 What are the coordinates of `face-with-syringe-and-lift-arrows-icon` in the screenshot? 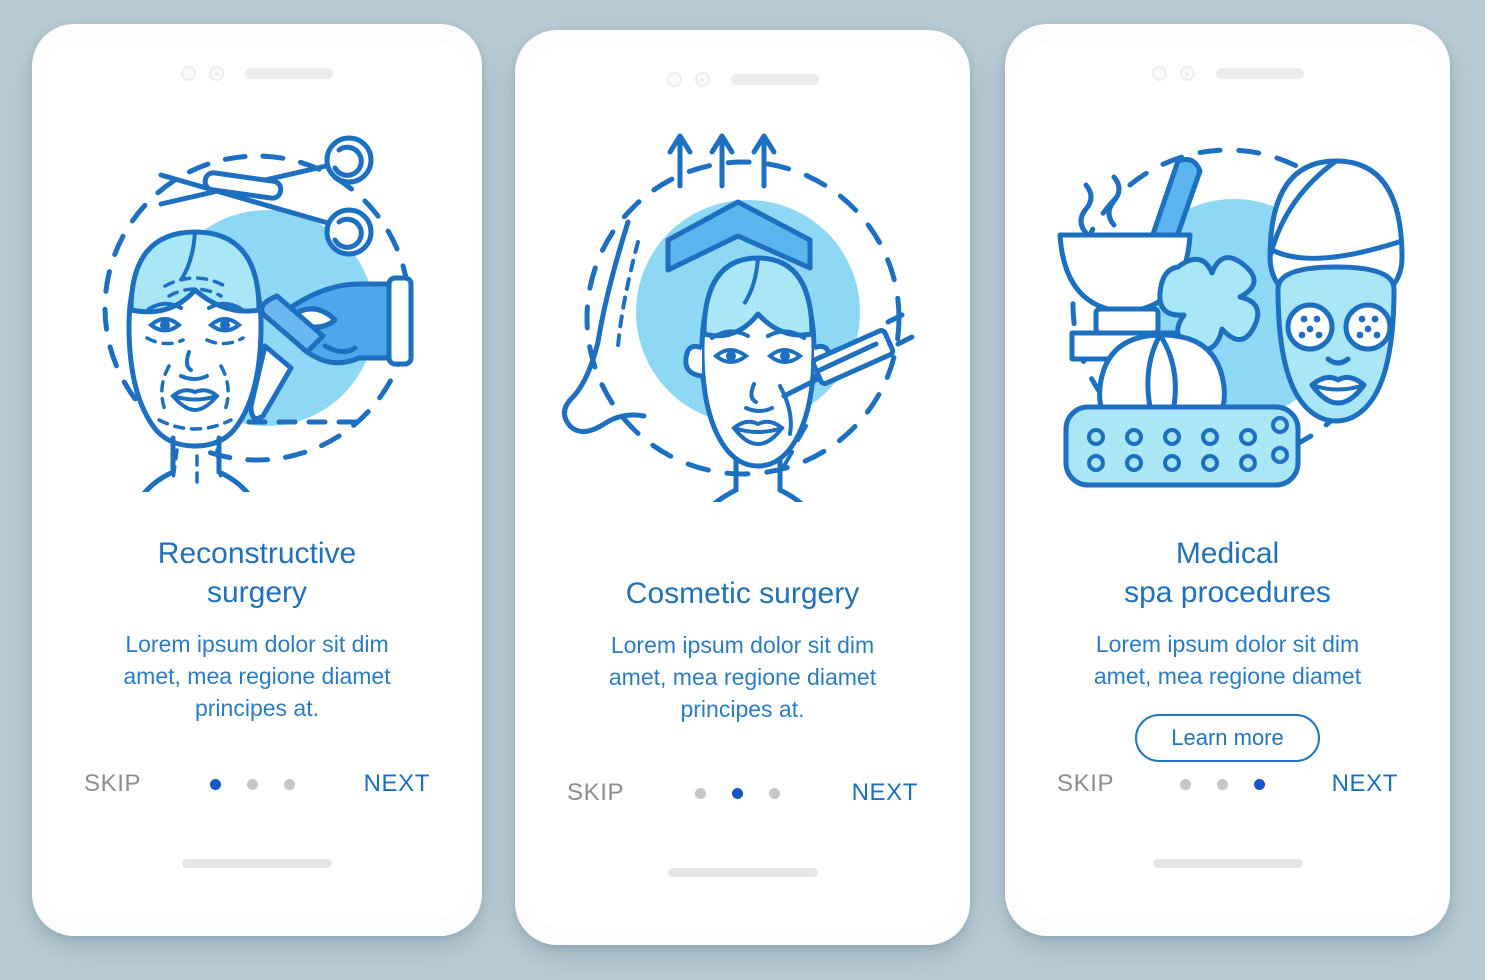 It's located at (737, 317).